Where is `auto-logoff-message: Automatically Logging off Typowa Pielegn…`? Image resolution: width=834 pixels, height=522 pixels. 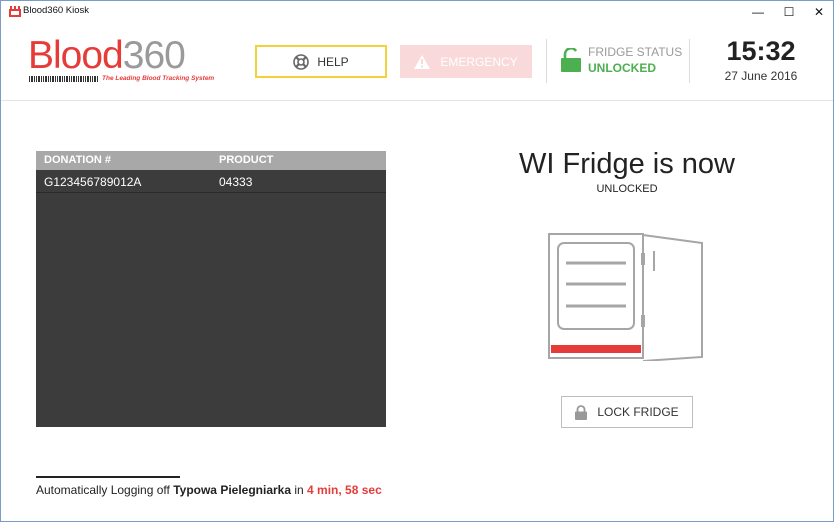 auto-logoff-message: Automatically Logging off Typowa Pielegn… is located at coordinates (209, 490).